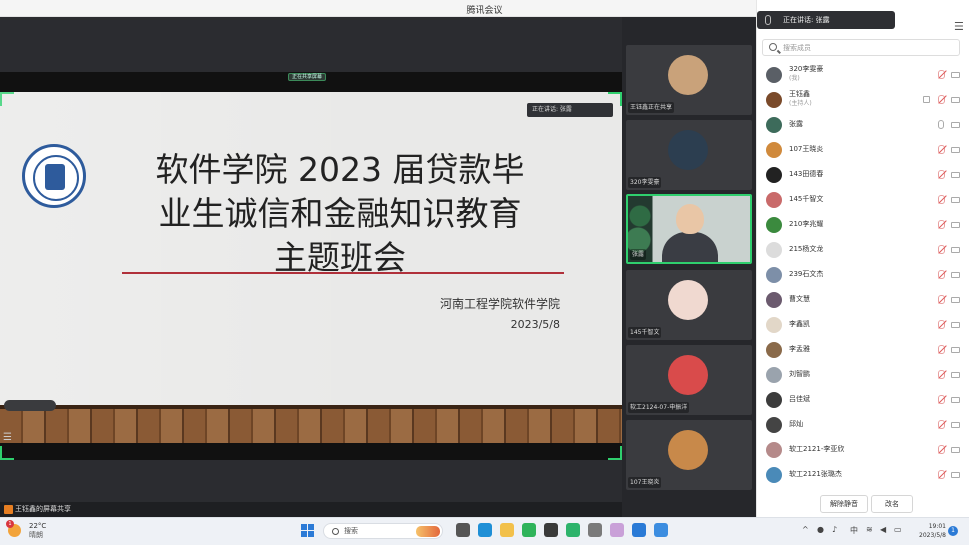  Describe the element at coordinates (307, 77) in the screenshot. I see `share-status-pill: 正在共享屏幕` at that location.